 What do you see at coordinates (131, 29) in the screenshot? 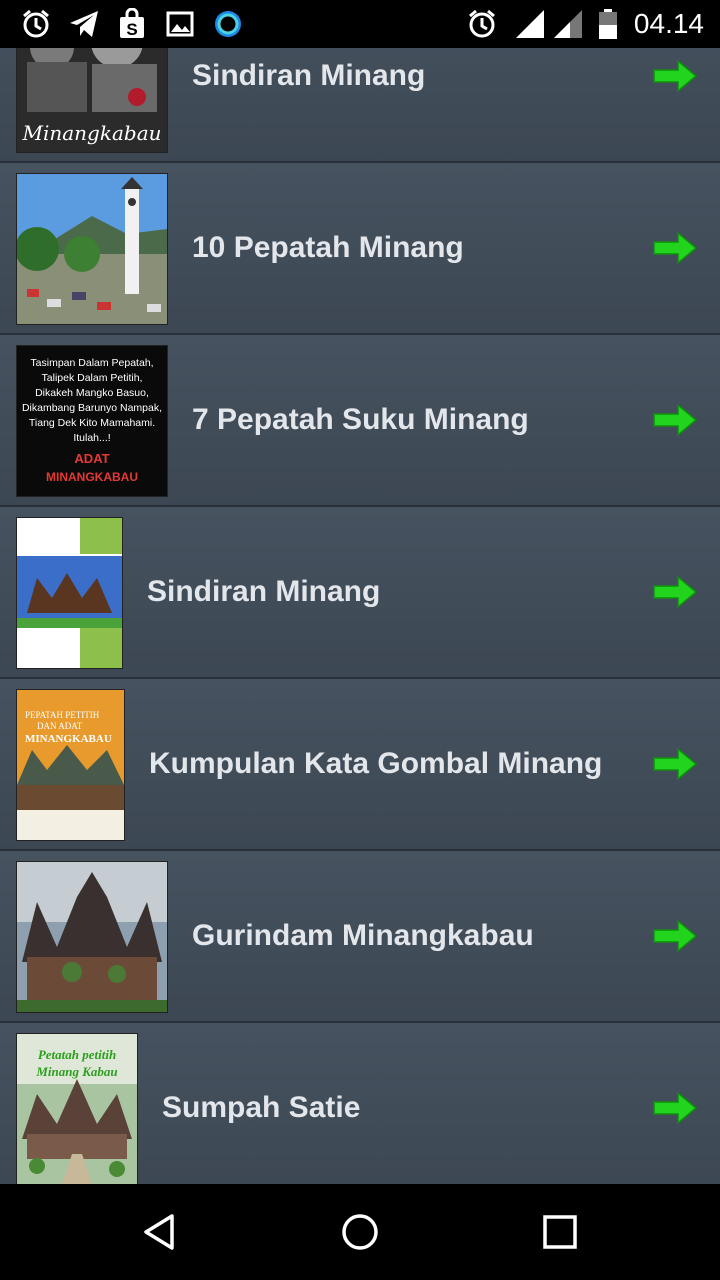
I see `svg-text: S` at bounding box center [131, 29].